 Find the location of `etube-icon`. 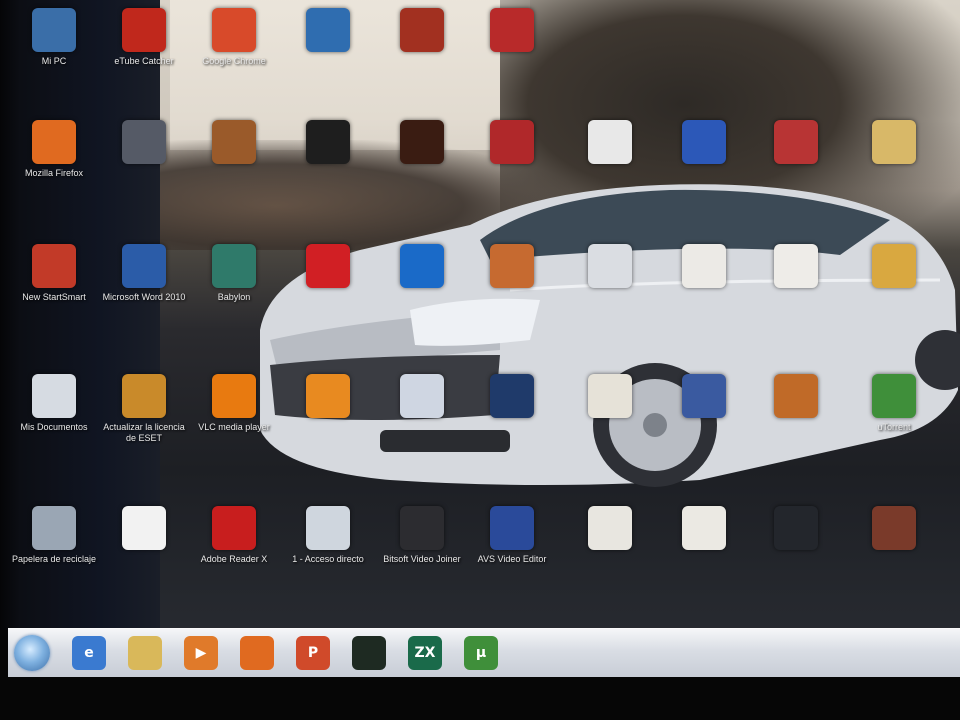

etube-icon is located at coordinates (144, 30).